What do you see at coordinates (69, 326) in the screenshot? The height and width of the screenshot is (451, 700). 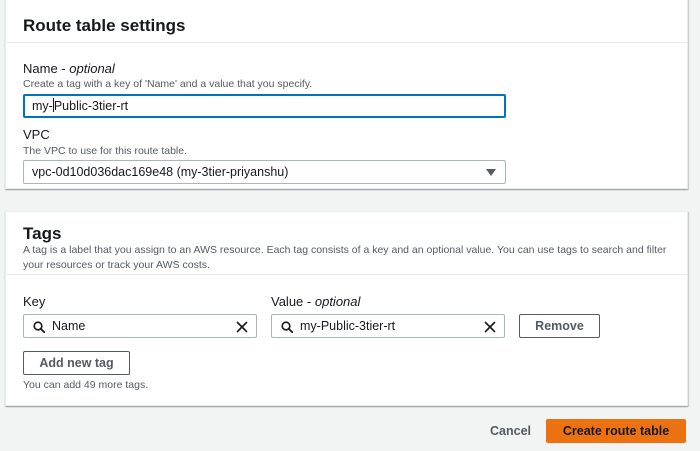 I see `tag-key-value: Name` at bounding box center [69, 326].